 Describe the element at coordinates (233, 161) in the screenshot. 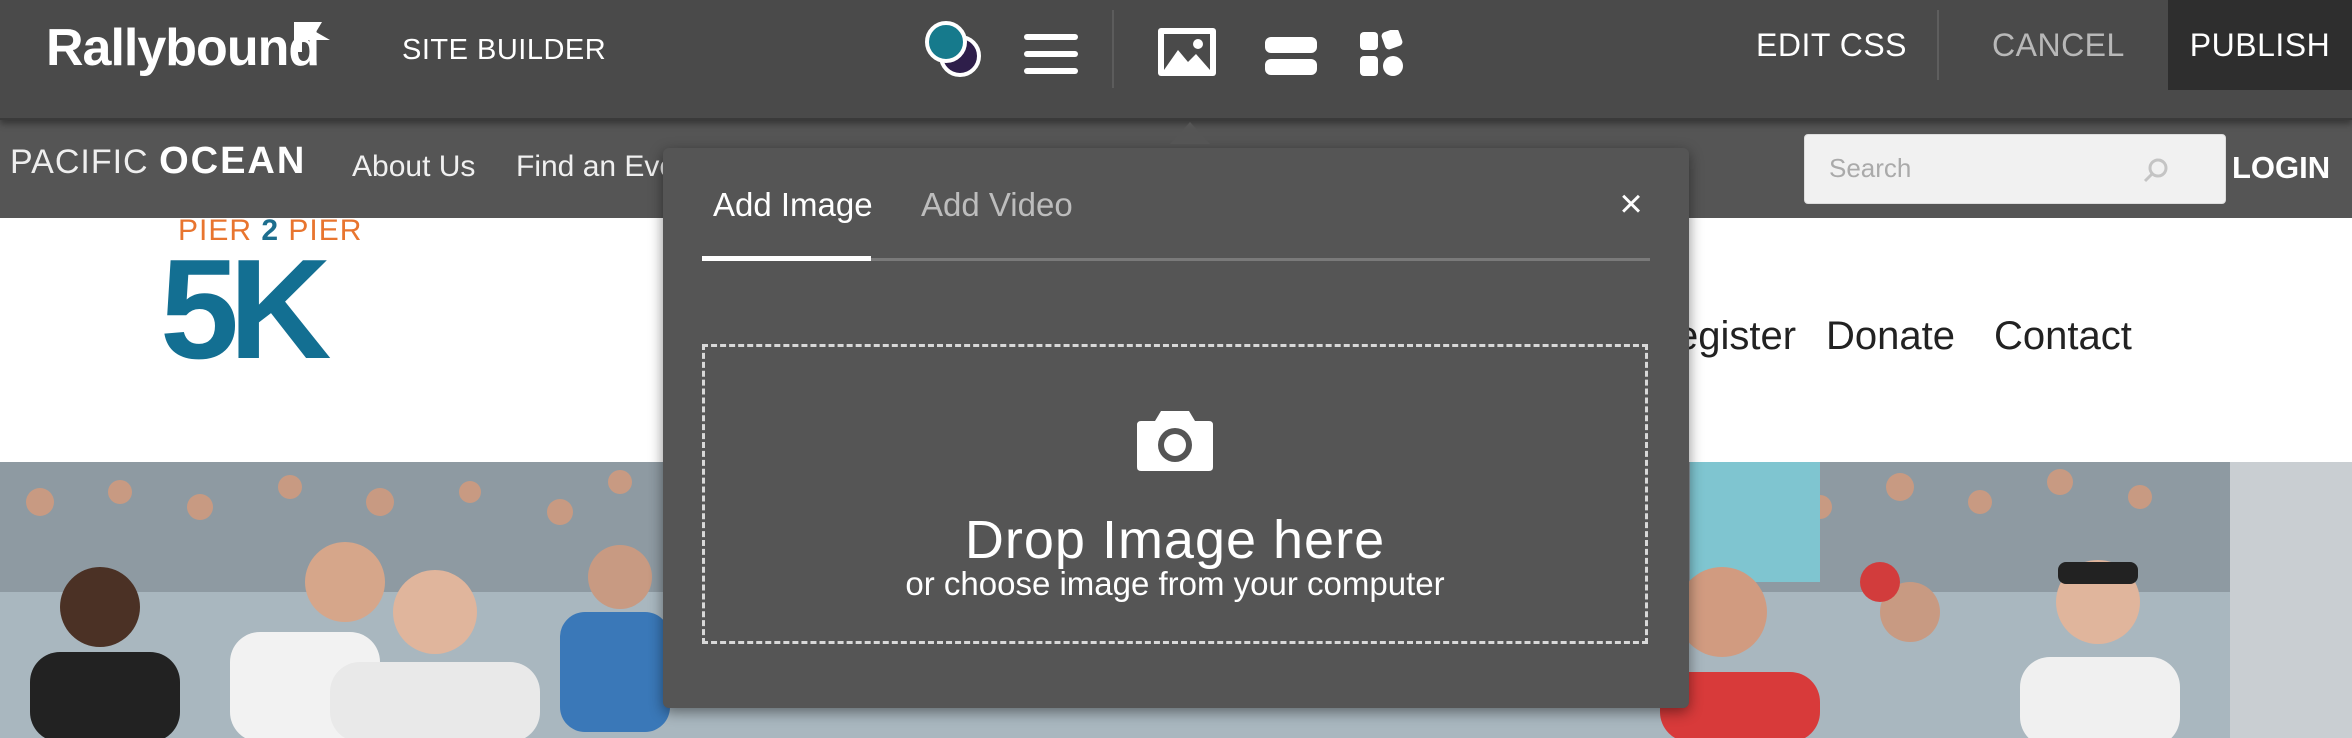

I see `brand-bold: OCEAN` at that location.